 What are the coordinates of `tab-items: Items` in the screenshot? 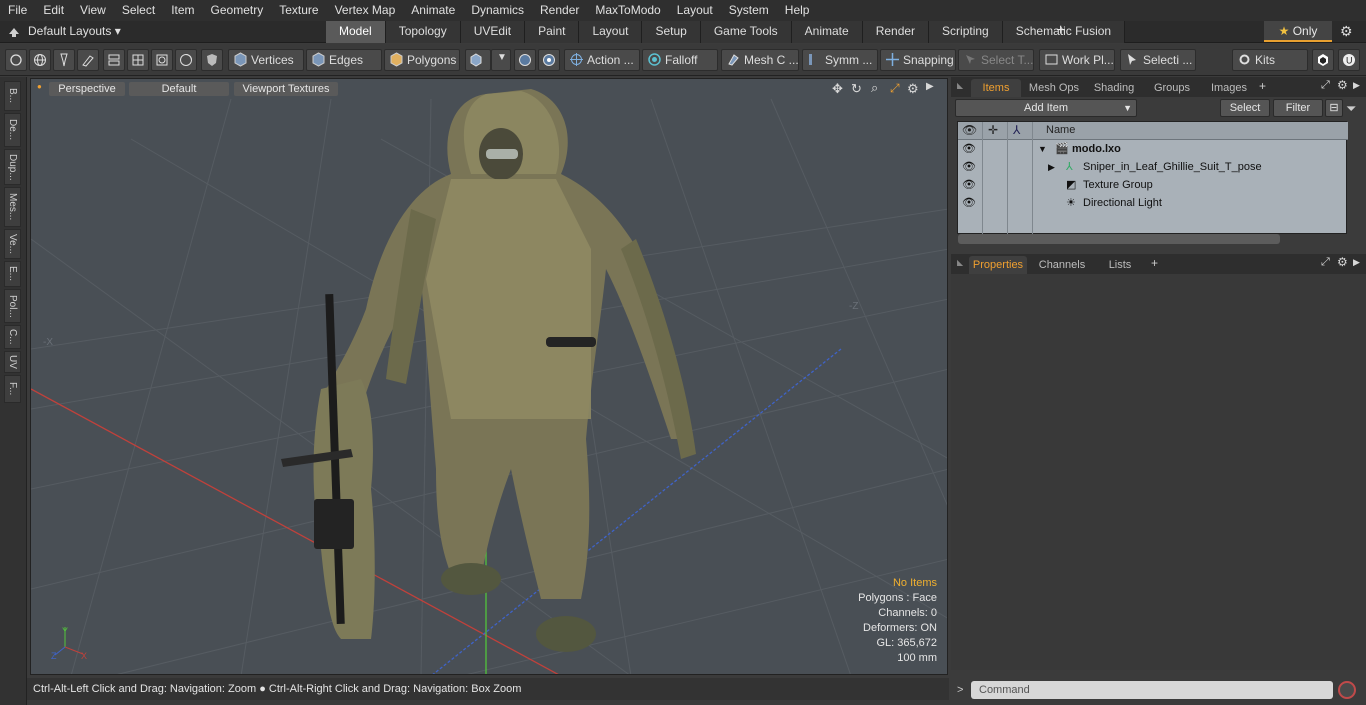 It's located at (996, 88).